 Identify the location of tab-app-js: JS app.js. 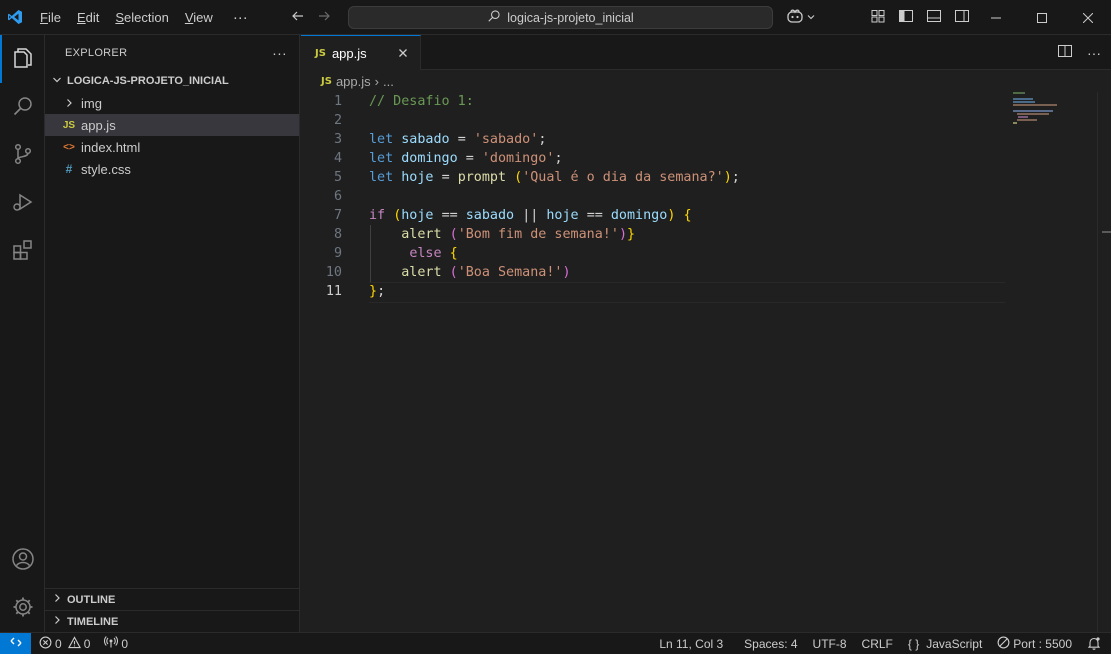
(361, 52).